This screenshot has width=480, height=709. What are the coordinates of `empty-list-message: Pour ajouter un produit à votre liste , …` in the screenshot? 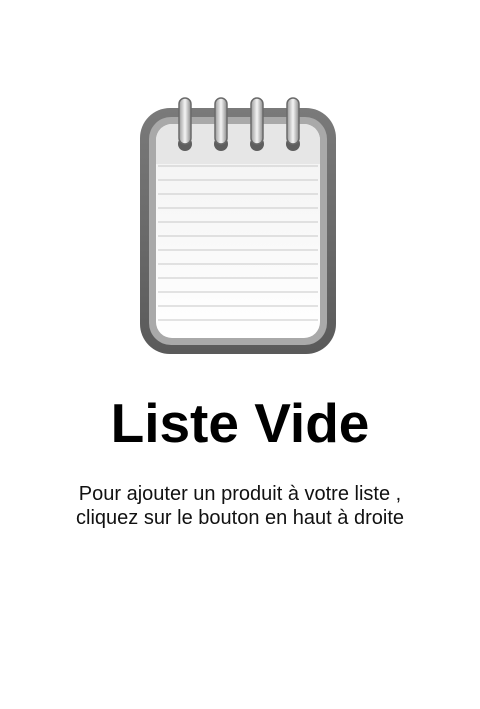 It's located at (240, 506).